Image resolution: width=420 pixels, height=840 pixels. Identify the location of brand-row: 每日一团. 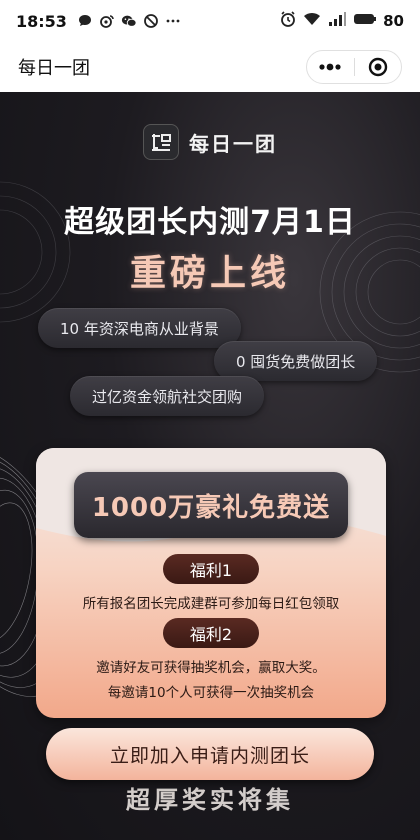
(210, 142).